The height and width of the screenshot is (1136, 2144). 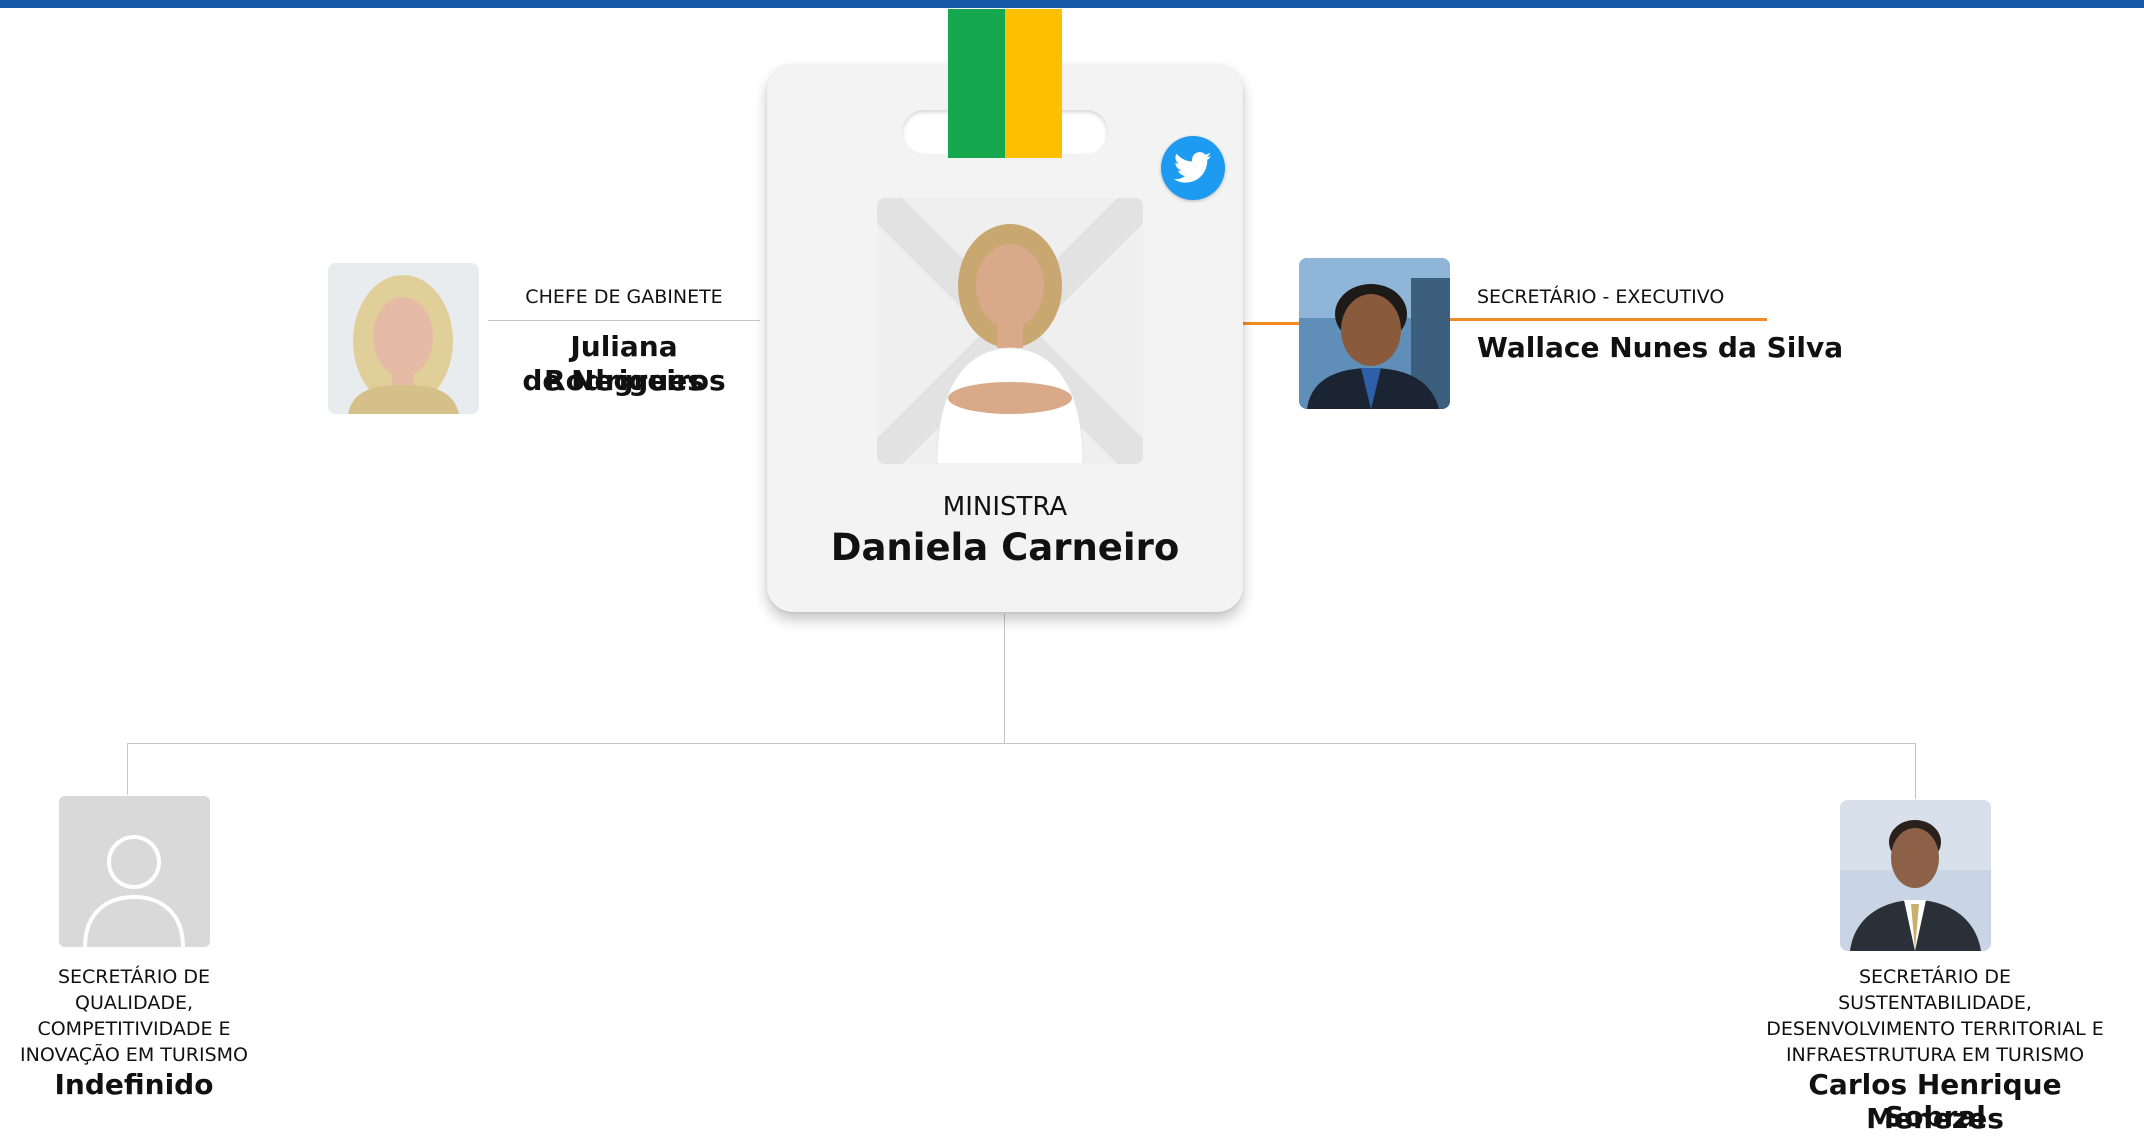 What do you see at coordinates (127, 769) in the screenshot?
I see `connector-left-drop` at bounding box center [127, 769].